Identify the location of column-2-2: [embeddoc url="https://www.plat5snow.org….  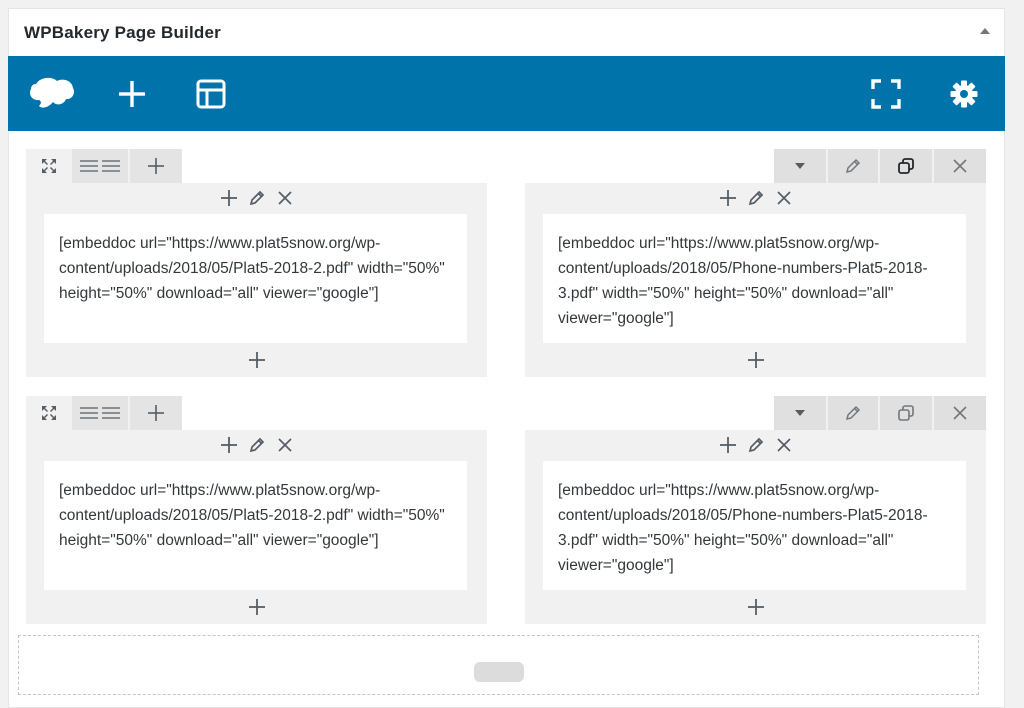
(755, 527).